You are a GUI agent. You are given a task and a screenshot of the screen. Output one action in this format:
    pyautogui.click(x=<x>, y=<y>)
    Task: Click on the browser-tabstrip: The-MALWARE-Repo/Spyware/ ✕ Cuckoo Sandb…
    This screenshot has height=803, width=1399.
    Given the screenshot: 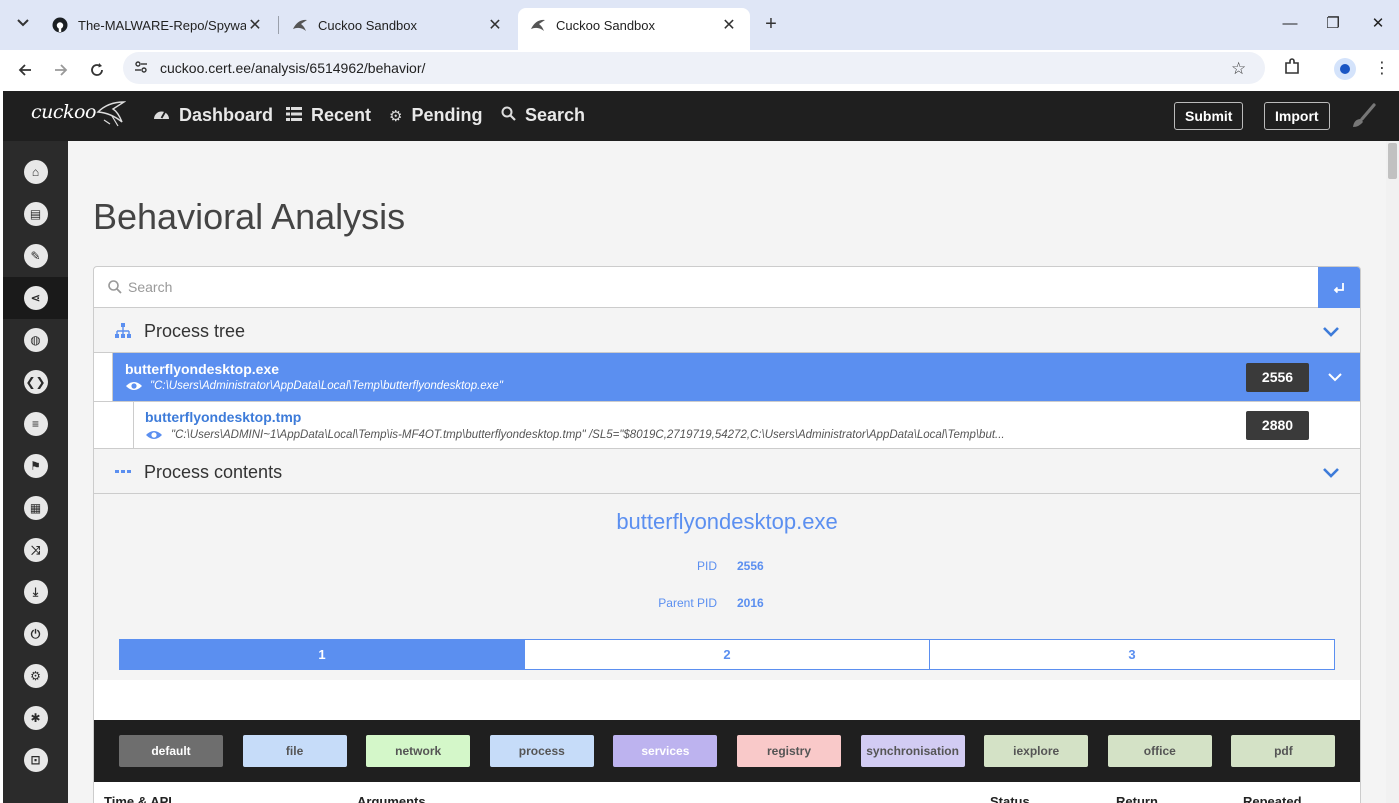 What is the action you would take?
    pyautogui.click(x=699, y=25)
    